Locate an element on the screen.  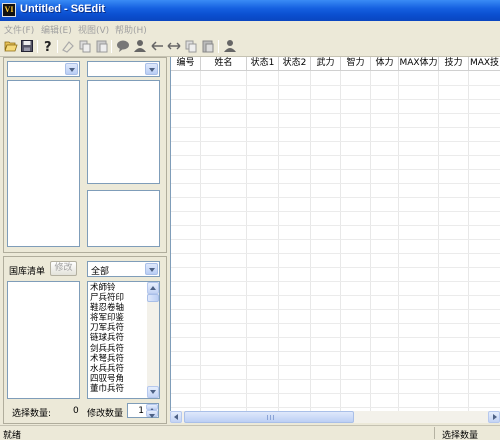
list-item: 董巾兵符 is located at coordinates (107, 389).